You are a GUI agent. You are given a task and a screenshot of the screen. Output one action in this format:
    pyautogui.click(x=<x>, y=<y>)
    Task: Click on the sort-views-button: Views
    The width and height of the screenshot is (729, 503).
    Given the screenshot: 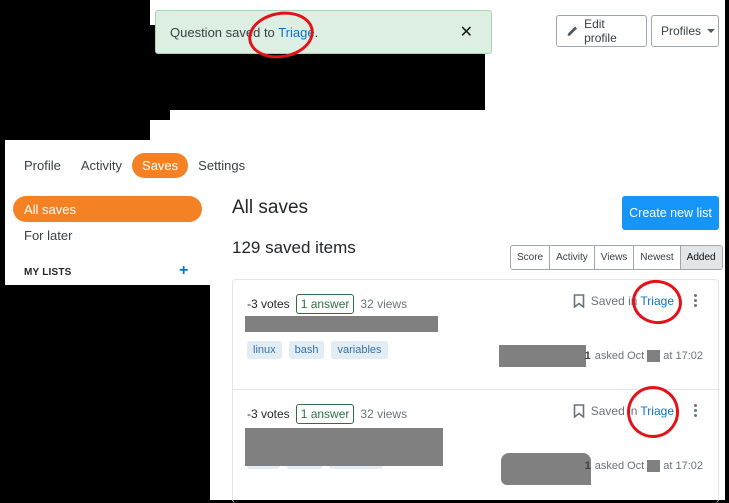 What is the action you would take?
    pyautogui.click(x=614, y=257)
    